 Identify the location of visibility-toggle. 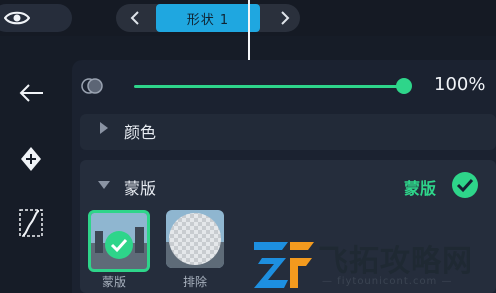
(36, 18).